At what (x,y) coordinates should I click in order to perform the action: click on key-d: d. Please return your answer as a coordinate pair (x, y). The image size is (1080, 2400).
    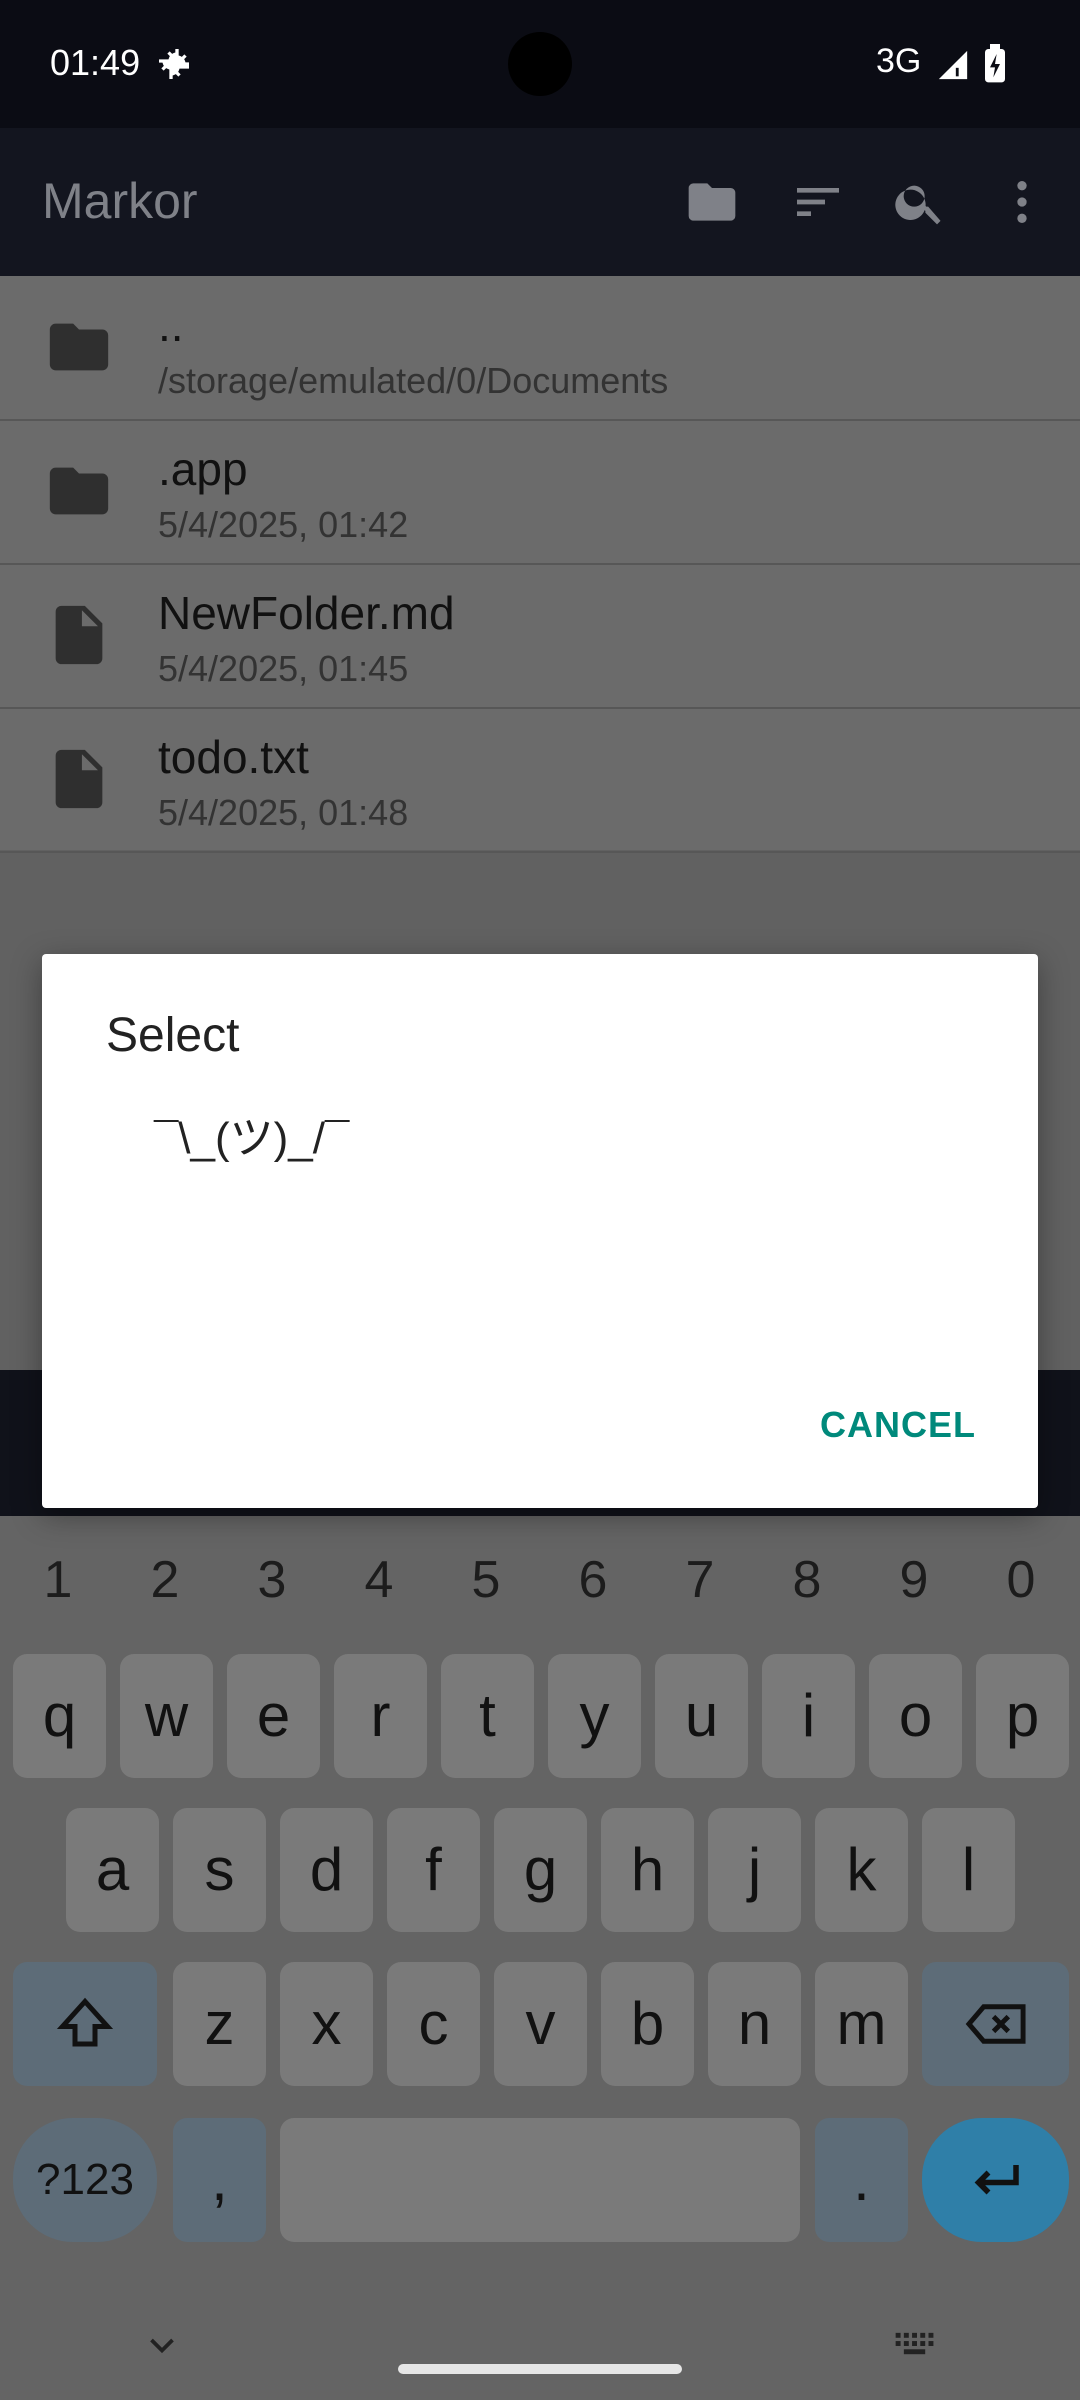
    Looking at the image, I should click on (326, 1870).